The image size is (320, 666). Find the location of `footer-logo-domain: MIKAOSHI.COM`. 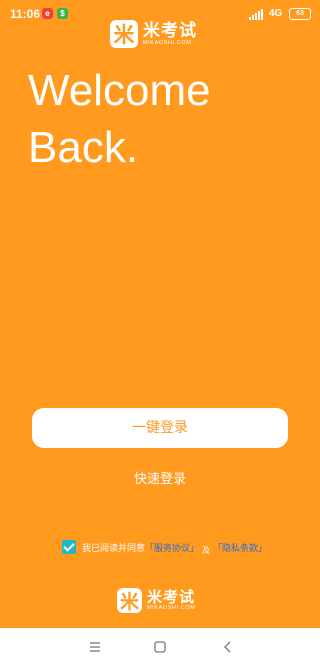

footer-logo-domain: MIKAOSHI.COM is located at coordinates (171, 608).